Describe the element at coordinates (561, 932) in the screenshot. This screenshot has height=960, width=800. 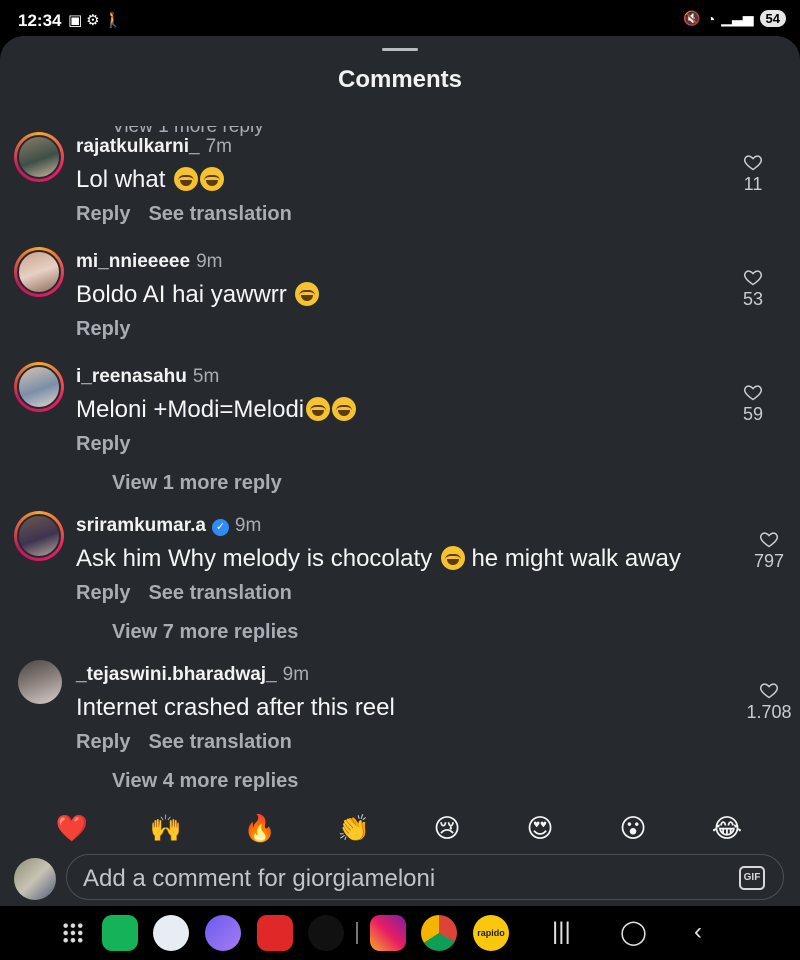
I see `recents-button: |||` at that location.